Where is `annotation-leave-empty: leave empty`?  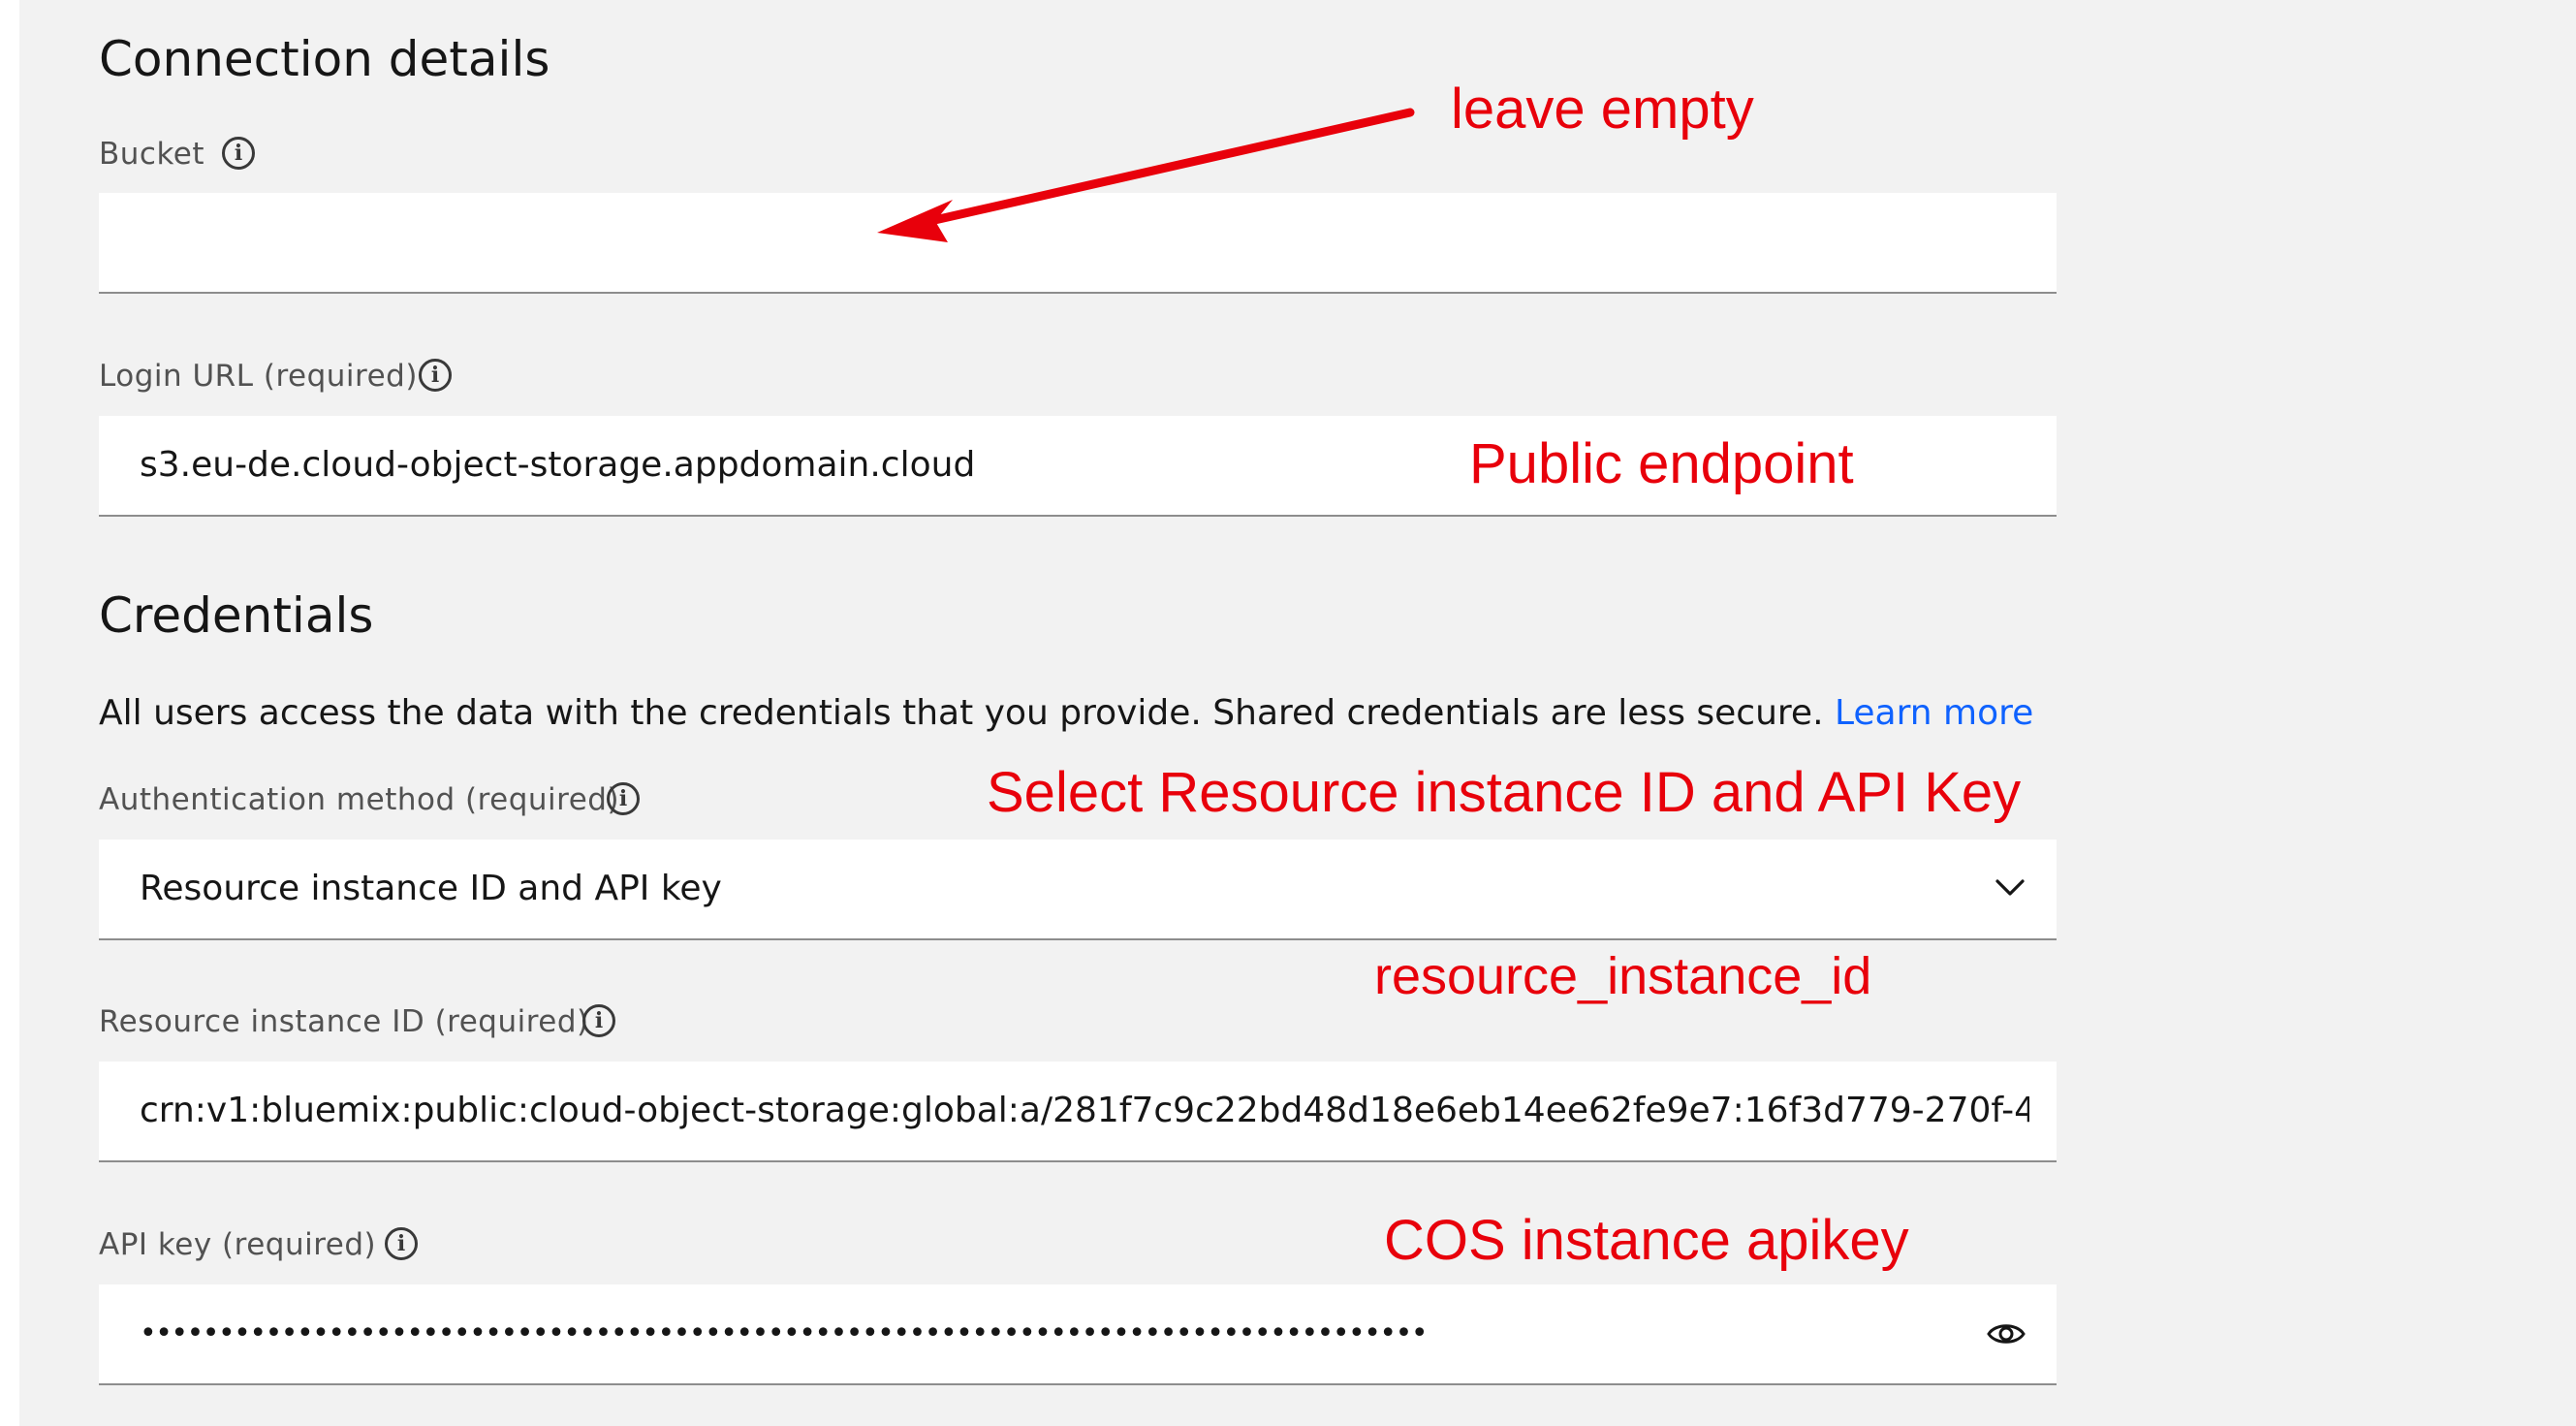
annotation-leave-empty: leave empty is located at coordinates (1602, 110).